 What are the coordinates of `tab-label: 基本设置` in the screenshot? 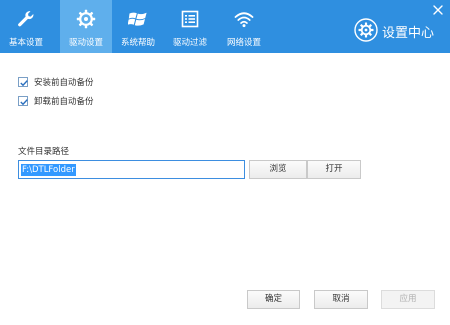 It's located at (25, 43).